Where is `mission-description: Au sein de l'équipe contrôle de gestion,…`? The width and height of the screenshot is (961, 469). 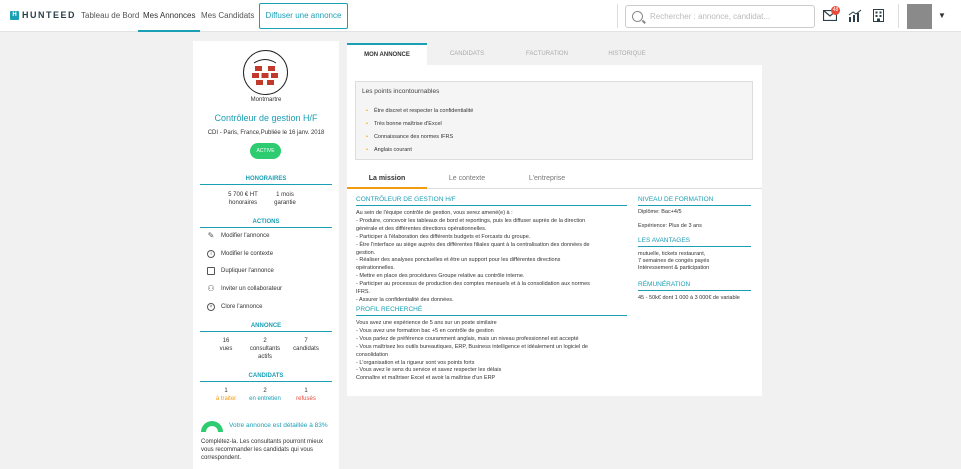
mission-description: Au sein de l'équipe contrôle de gestion,… is located at coordinates (495, 257).